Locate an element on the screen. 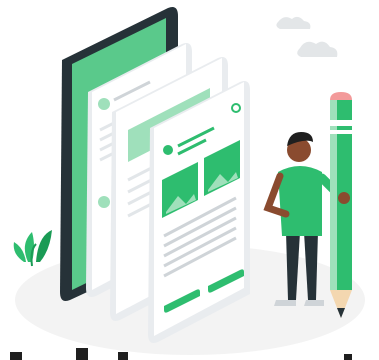  avatar-placeholder is located at coordinates (104, 104).